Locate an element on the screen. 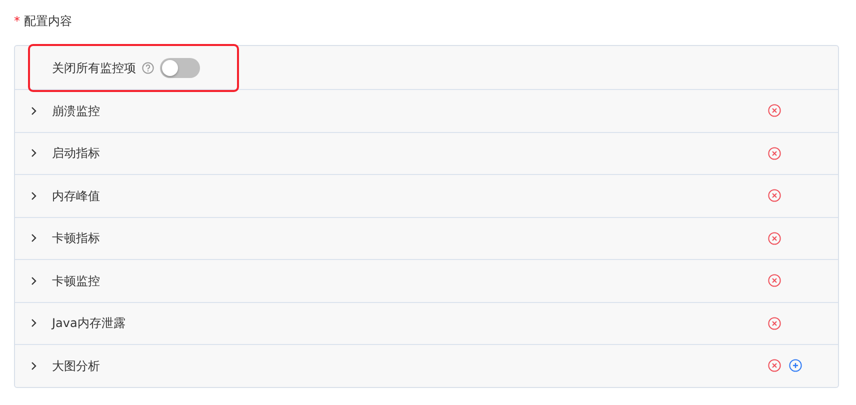 This screenshot has height=405, width=856. section-title: 卡顿监控 is located at coordinates (406, 281).